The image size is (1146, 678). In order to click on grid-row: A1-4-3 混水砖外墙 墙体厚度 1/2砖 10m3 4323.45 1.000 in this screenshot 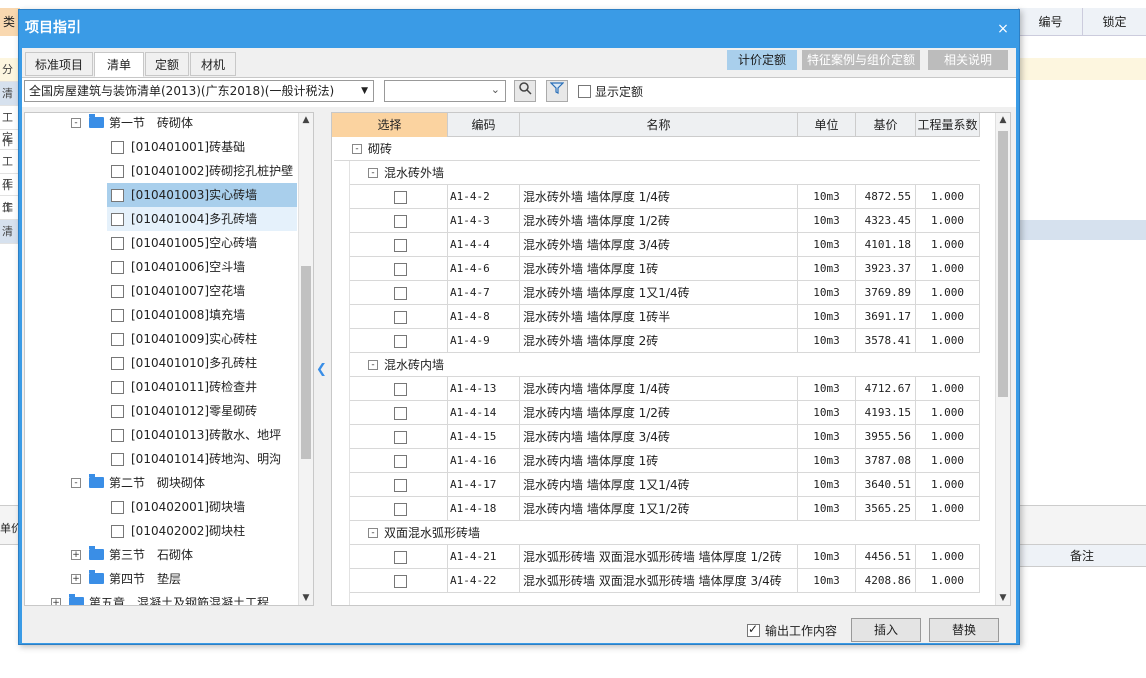, I will do `click(665, 221)`.